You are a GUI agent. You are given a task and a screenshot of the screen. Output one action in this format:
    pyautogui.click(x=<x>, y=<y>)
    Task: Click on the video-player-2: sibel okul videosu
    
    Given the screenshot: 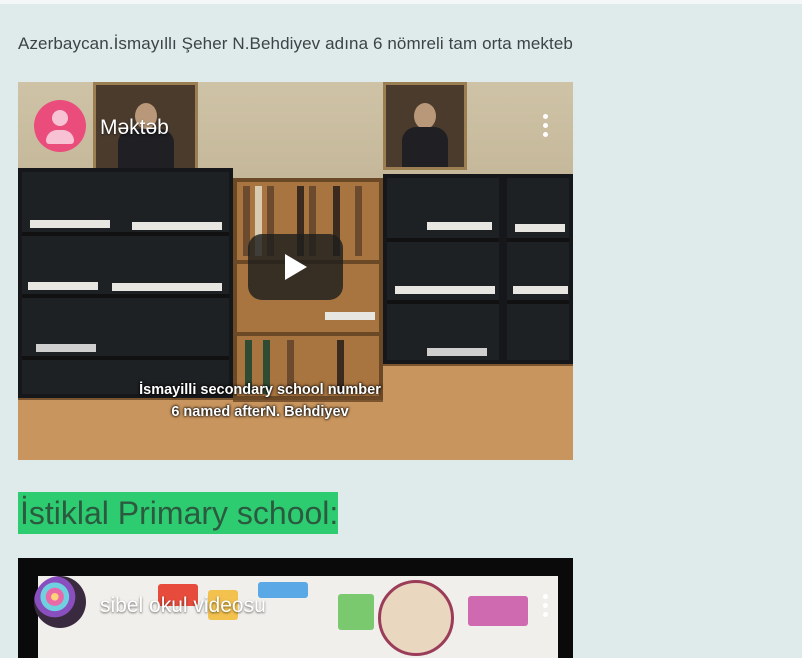 What is the action you would take?
    pyautogui.click(x=295, y=608)
    